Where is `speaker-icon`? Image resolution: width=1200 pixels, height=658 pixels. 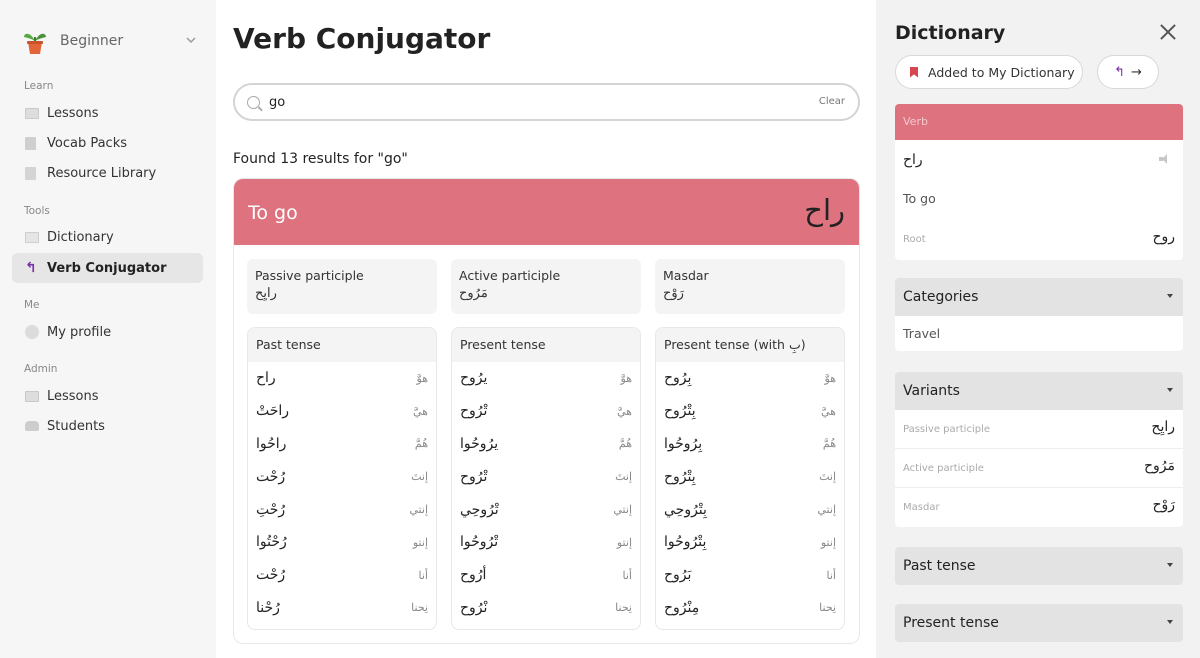
speaker-icon is located at coordinates (1165, 159).